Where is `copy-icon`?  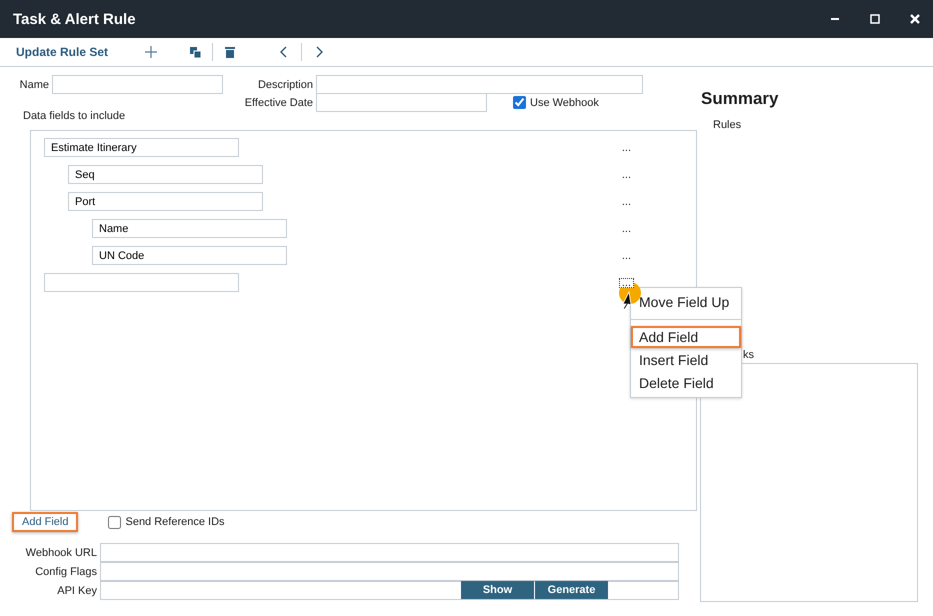
copy-icon is located at coordinates (195, 52).